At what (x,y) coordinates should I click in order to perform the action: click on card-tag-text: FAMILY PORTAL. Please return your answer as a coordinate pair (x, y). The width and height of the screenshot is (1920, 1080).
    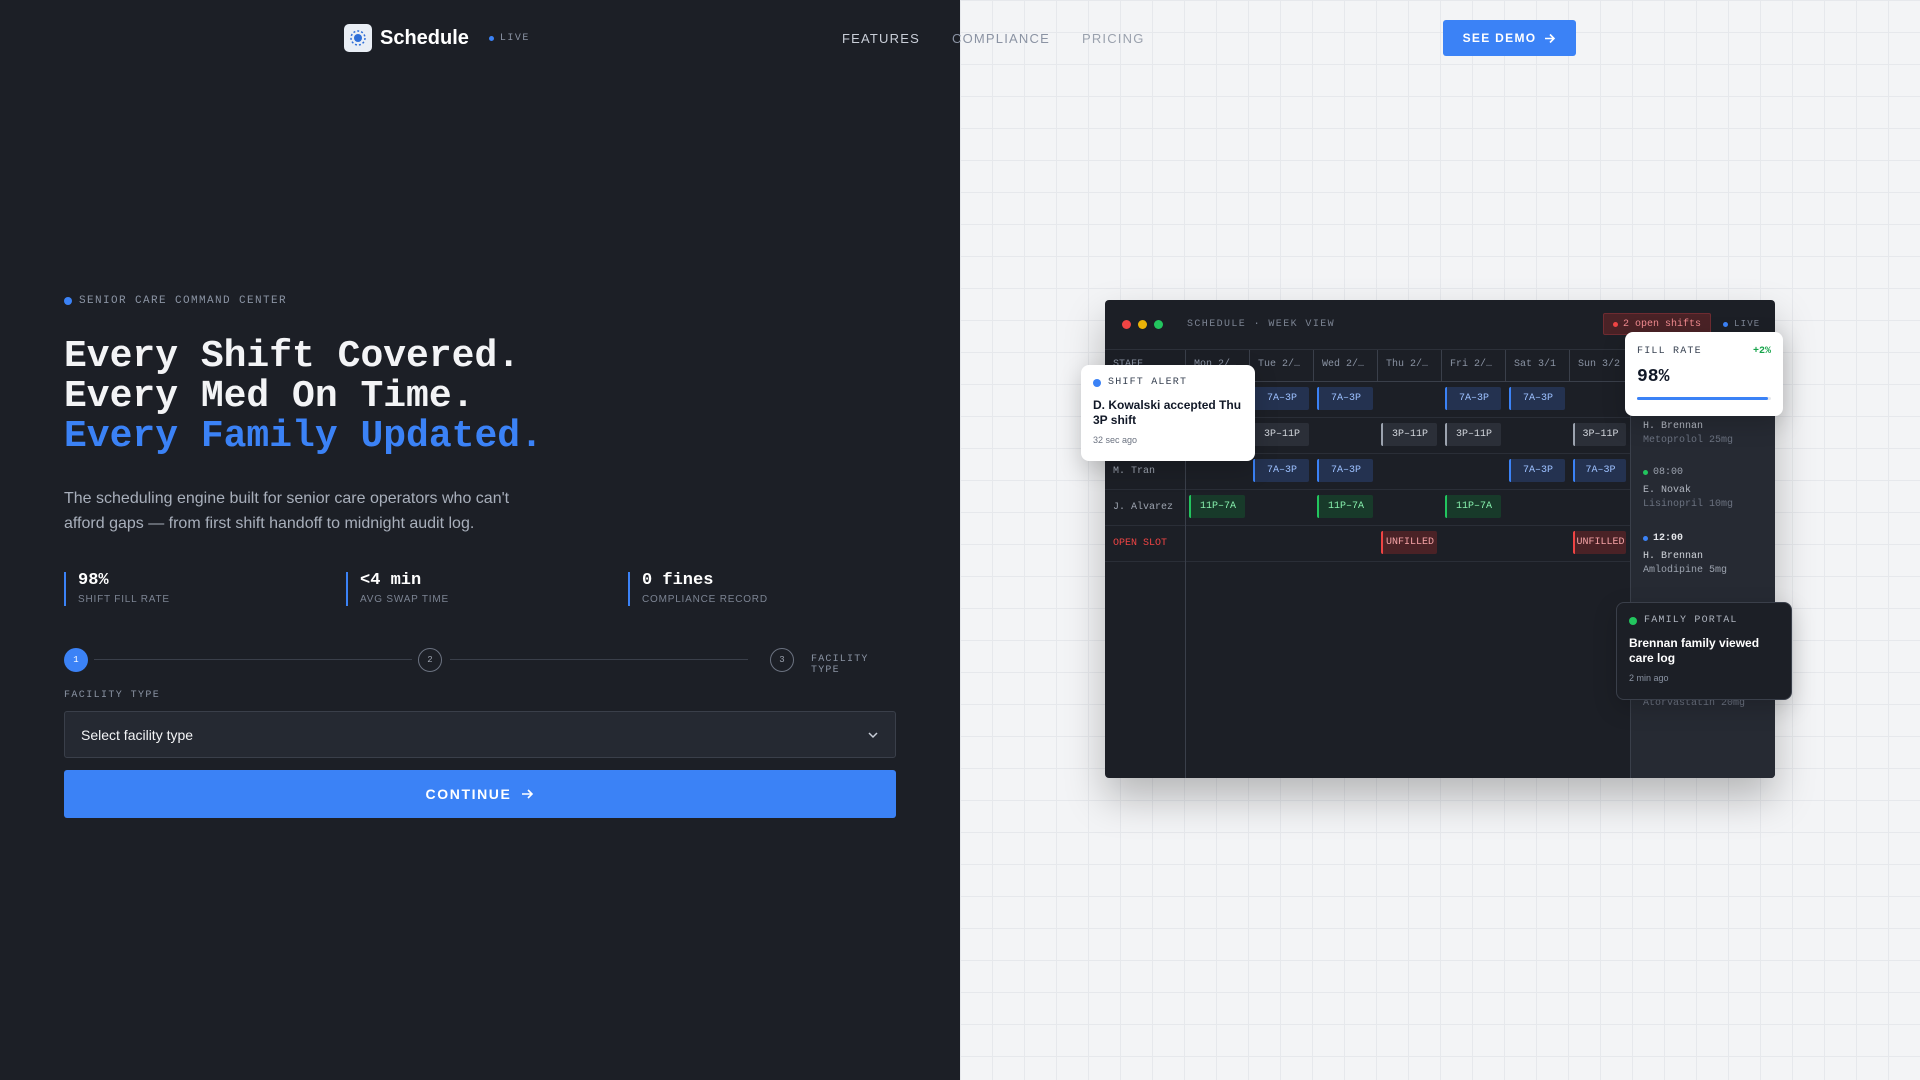
    Looking at the image, I should click on (1691, 620).